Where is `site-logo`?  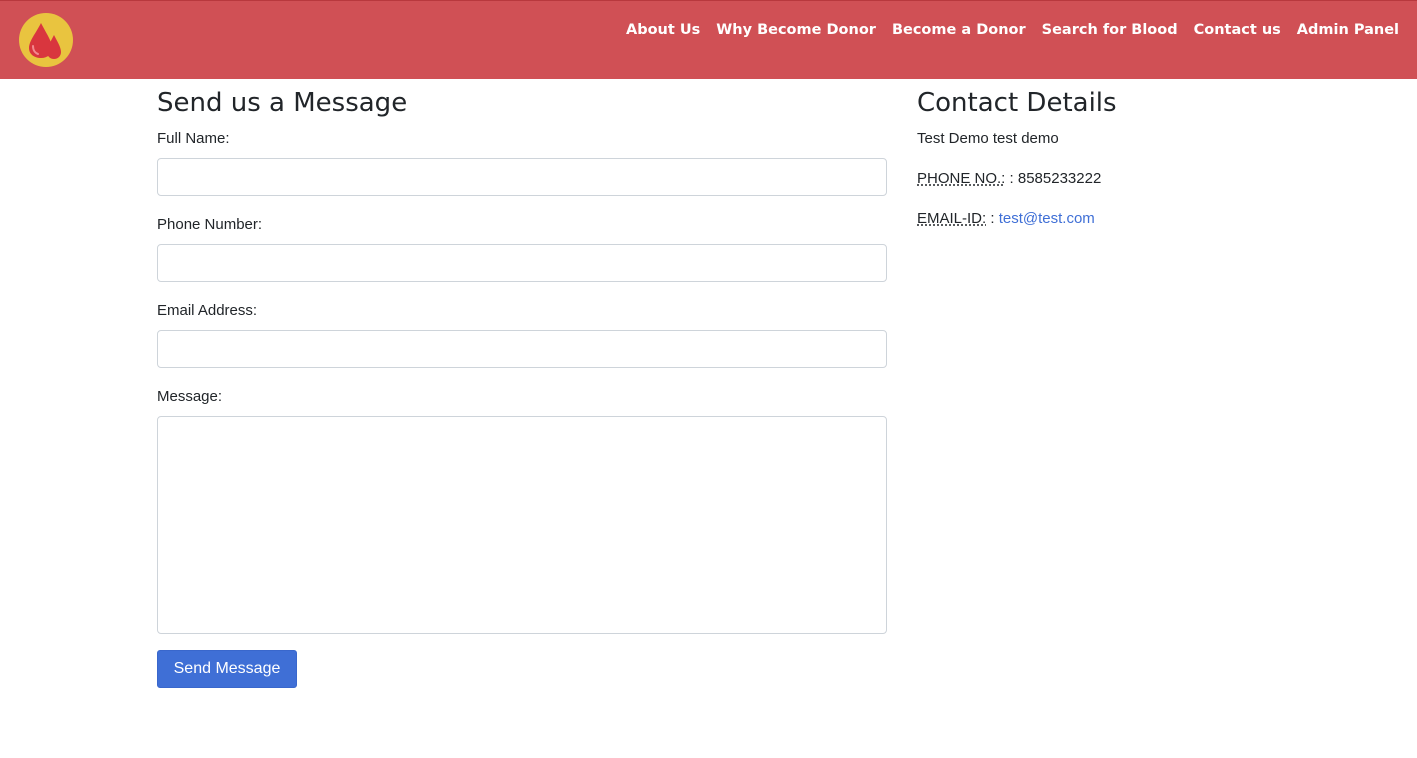 site-logo is located at coordinates (46, 40).